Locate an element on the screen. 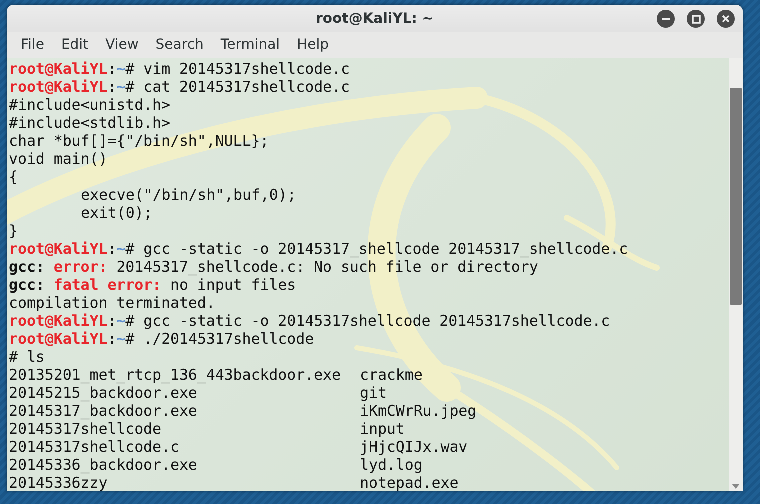  command-line: root@KaliYL:~# gcc -static -o 20145317_shellcode 20145317_shellcode.c is located at coordinates (319, 249).